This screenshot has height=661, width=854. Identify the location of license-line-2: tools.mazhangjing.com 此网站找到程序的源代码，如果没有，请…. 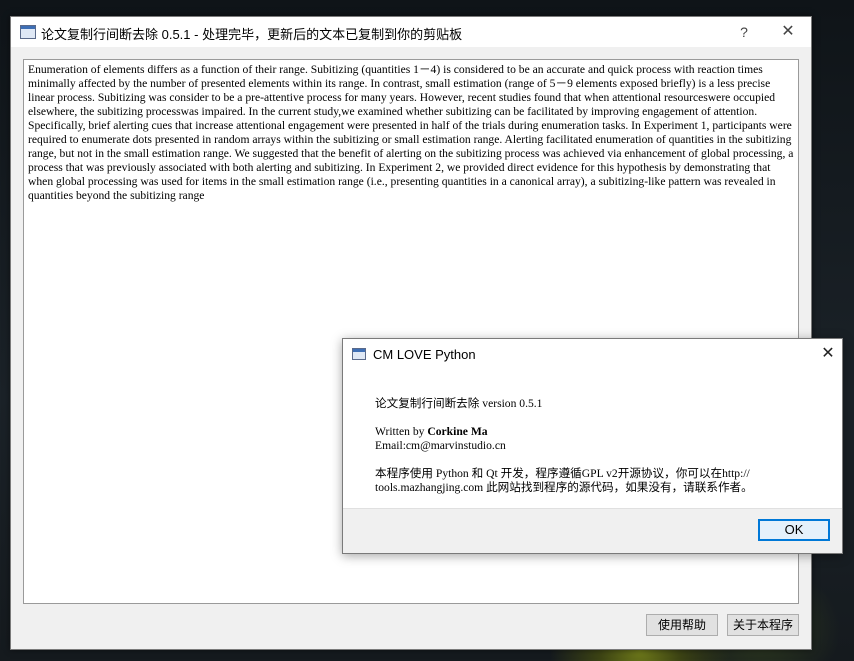
(564, 487).